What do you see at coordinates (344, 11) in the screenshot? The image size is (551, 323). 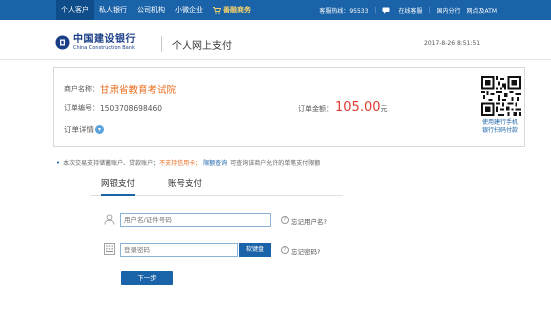 I see `hotline: 客服热线：95533` at bounding box center [344, 11].